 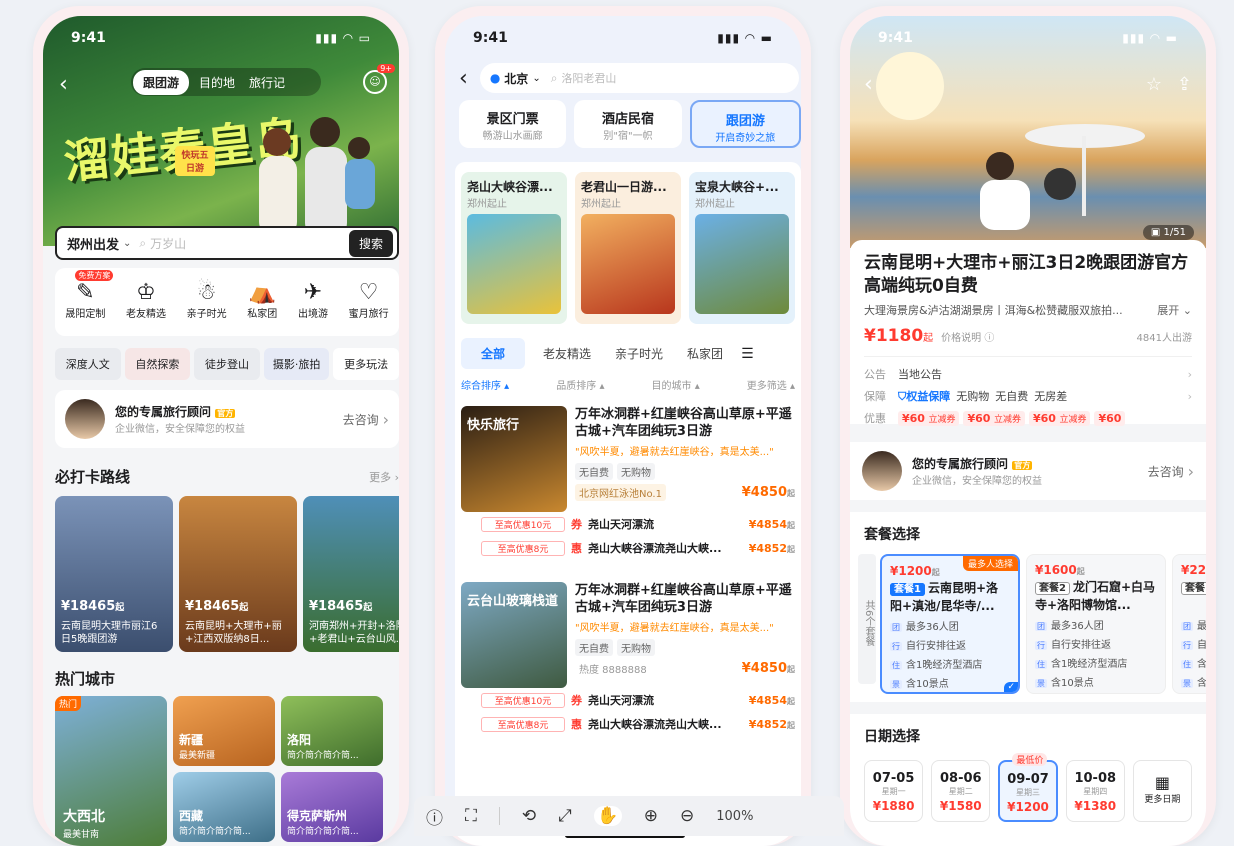 I want to click on expand-button: 展开 ⌄, so click(x=1174, y=310).